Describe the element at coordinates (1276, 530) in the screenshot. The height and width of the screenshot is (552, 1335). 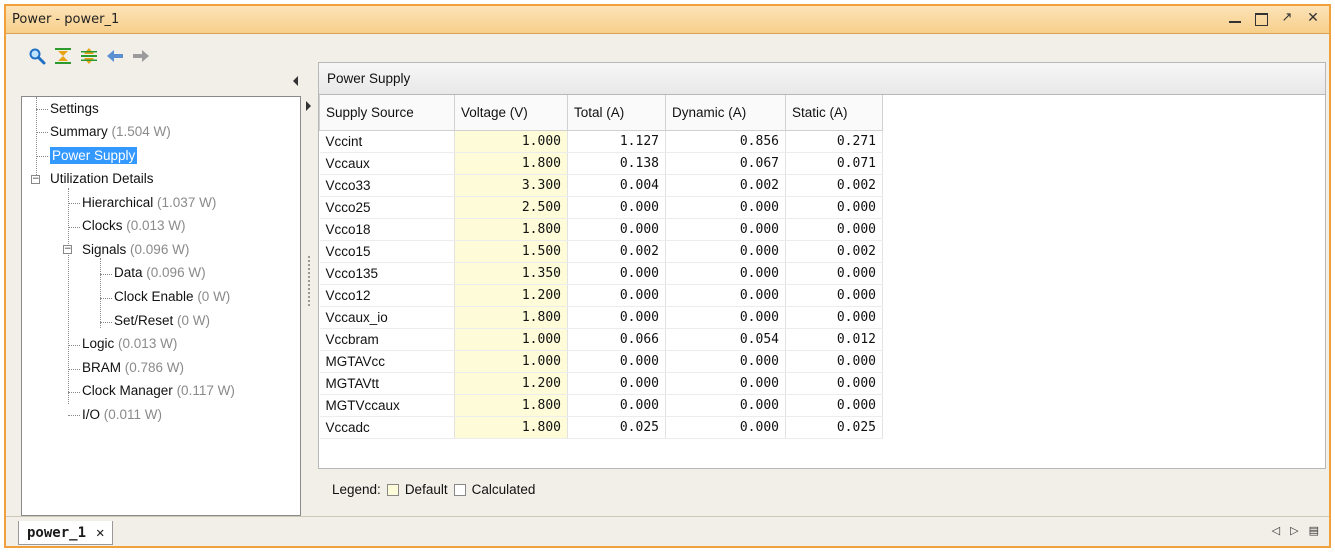
I see `prev-tab-icon: ◁` at that location.